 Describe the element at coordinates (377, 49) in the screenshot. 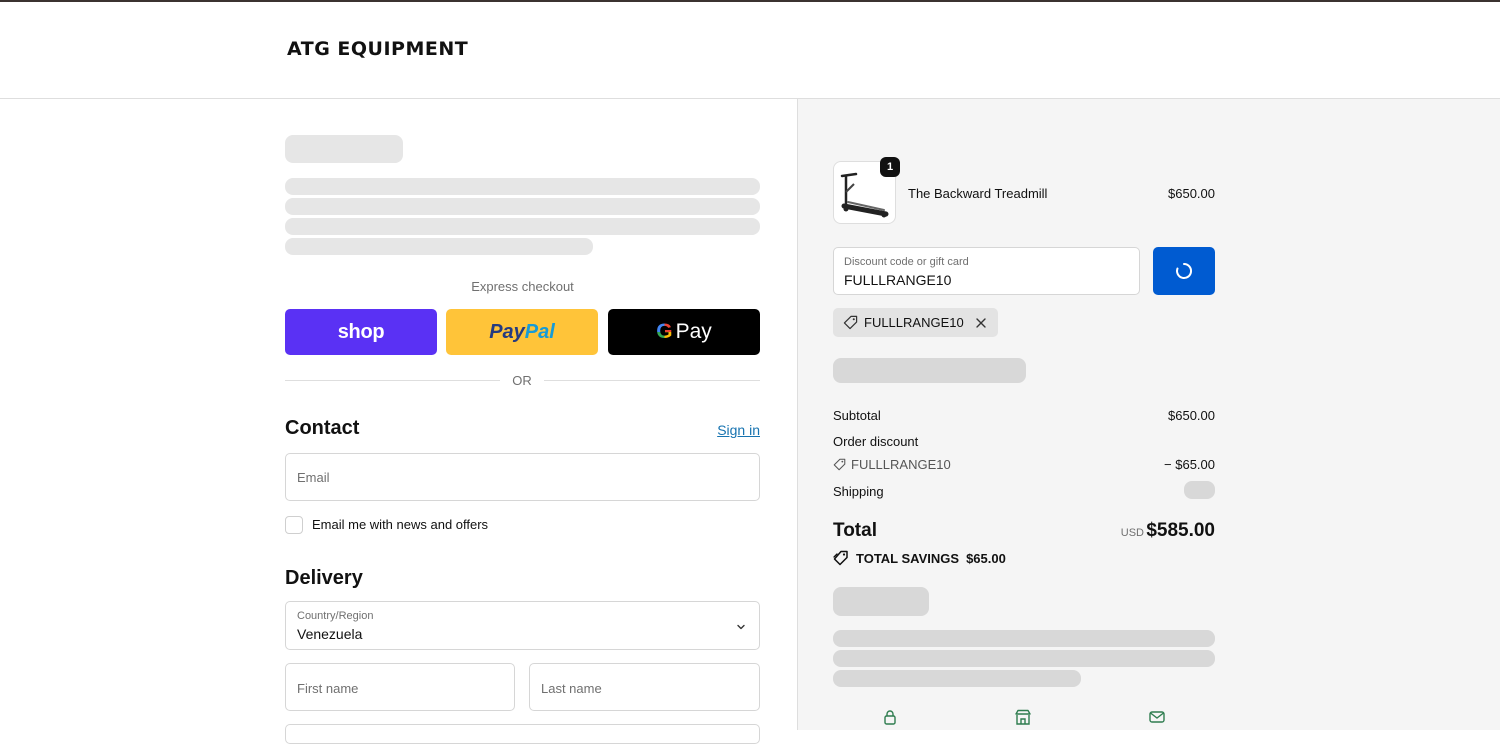

I see `store-logo: ATG EQUIPMENT` at that location.